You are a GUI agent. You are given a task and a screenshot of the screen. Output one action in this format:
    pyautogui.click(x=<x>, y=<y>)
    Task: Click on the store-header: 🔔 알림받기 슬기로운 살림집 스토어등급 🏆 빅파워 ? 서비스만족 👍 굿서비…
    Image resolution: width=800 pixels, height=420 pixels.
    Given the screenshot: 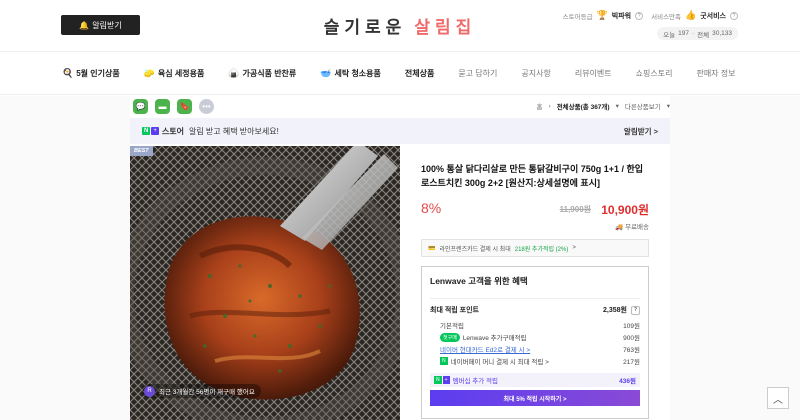 What is the action you would take?
    pyautogui.click(x=400, y=26)
    